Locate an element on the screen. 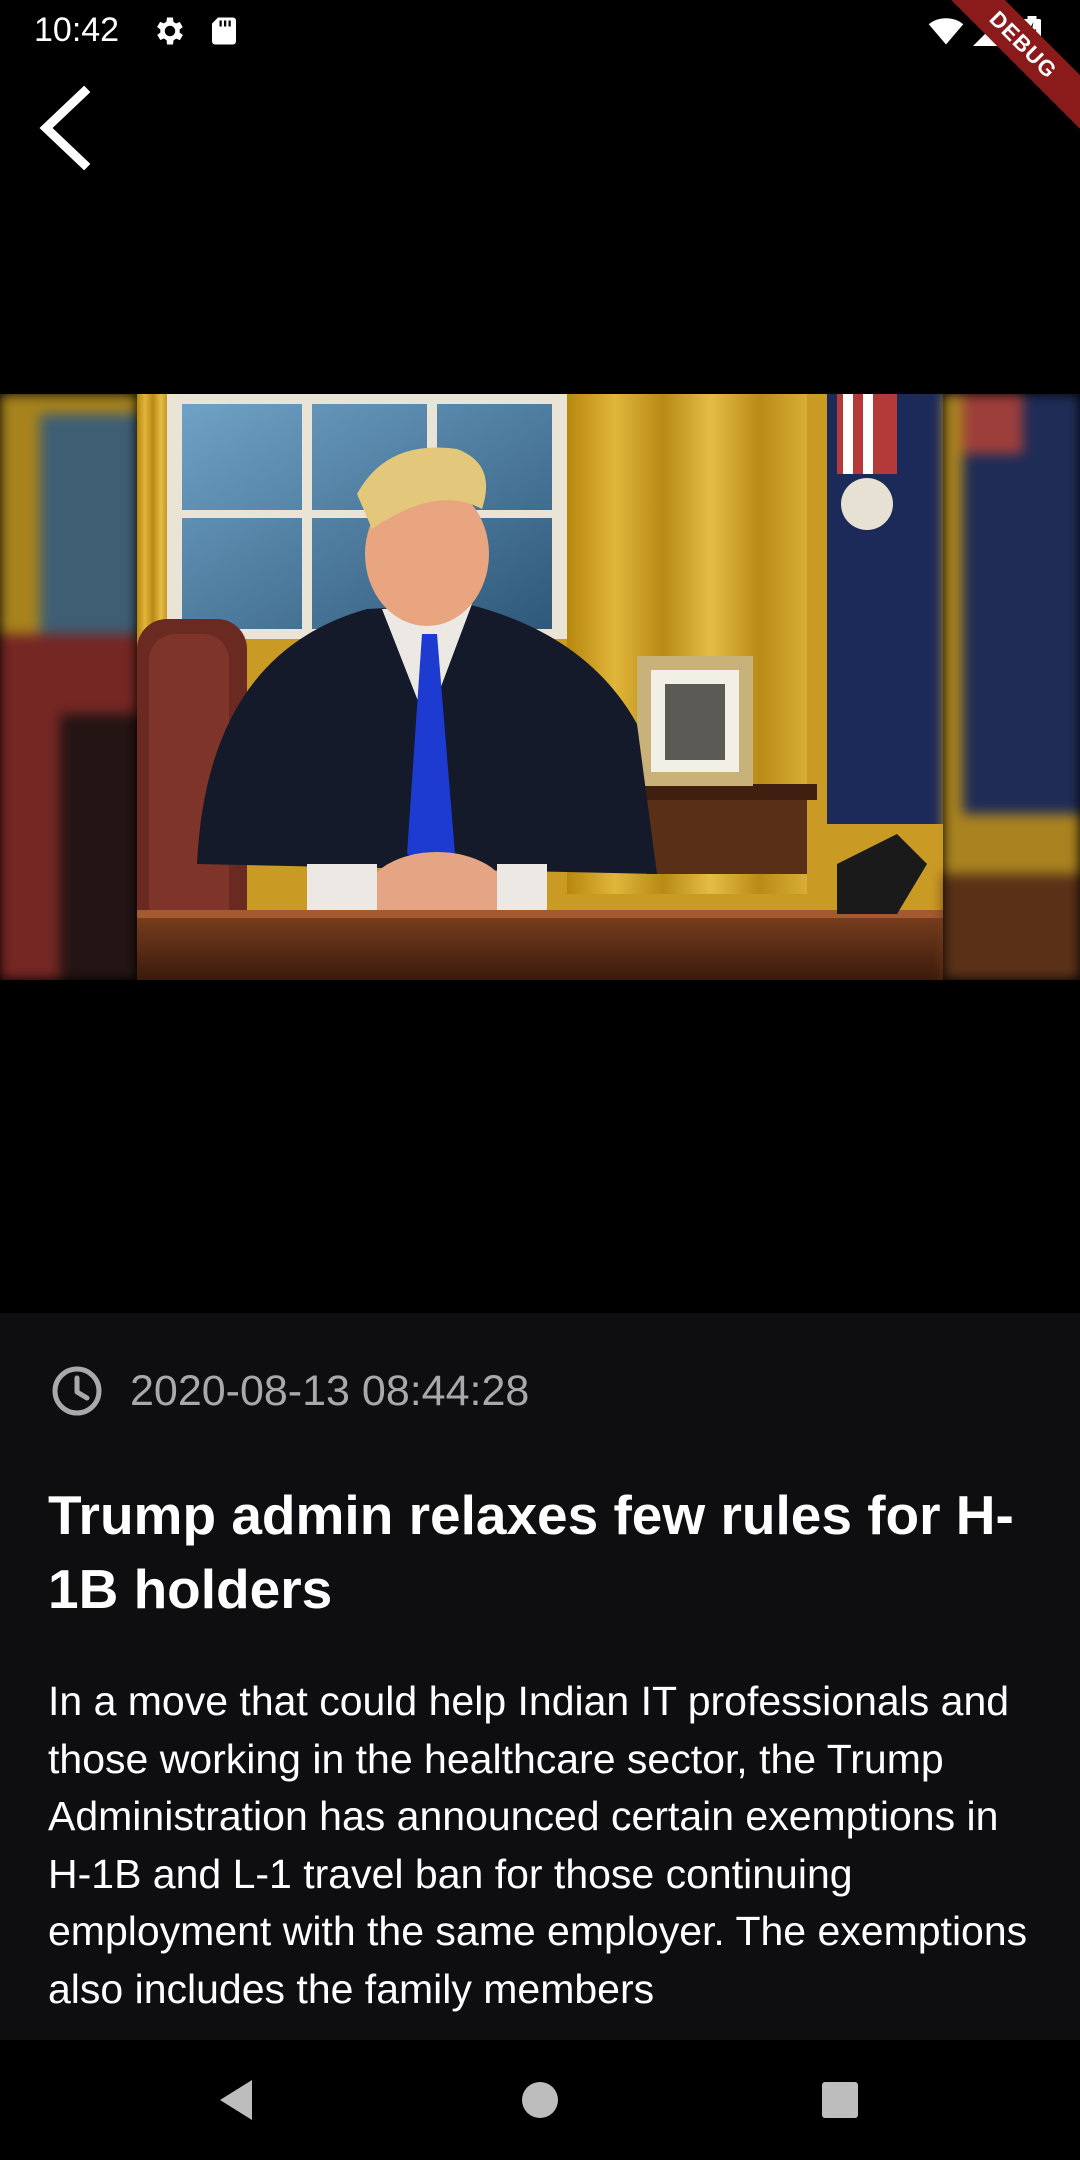 The image size is (1080, 2160). nav-home-button is located at coordinates (540, 2100).